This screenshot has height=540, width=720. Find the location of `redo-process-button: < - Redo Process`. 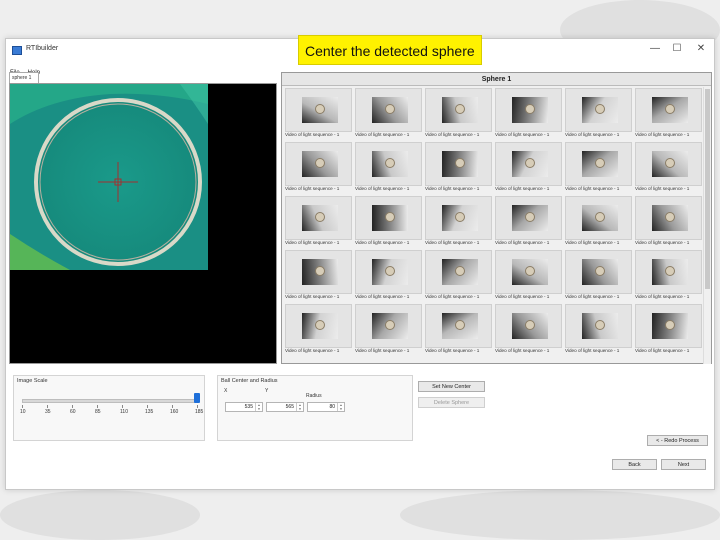

redo-process-button: < - Redo Process is located at coordinates (677, 440).